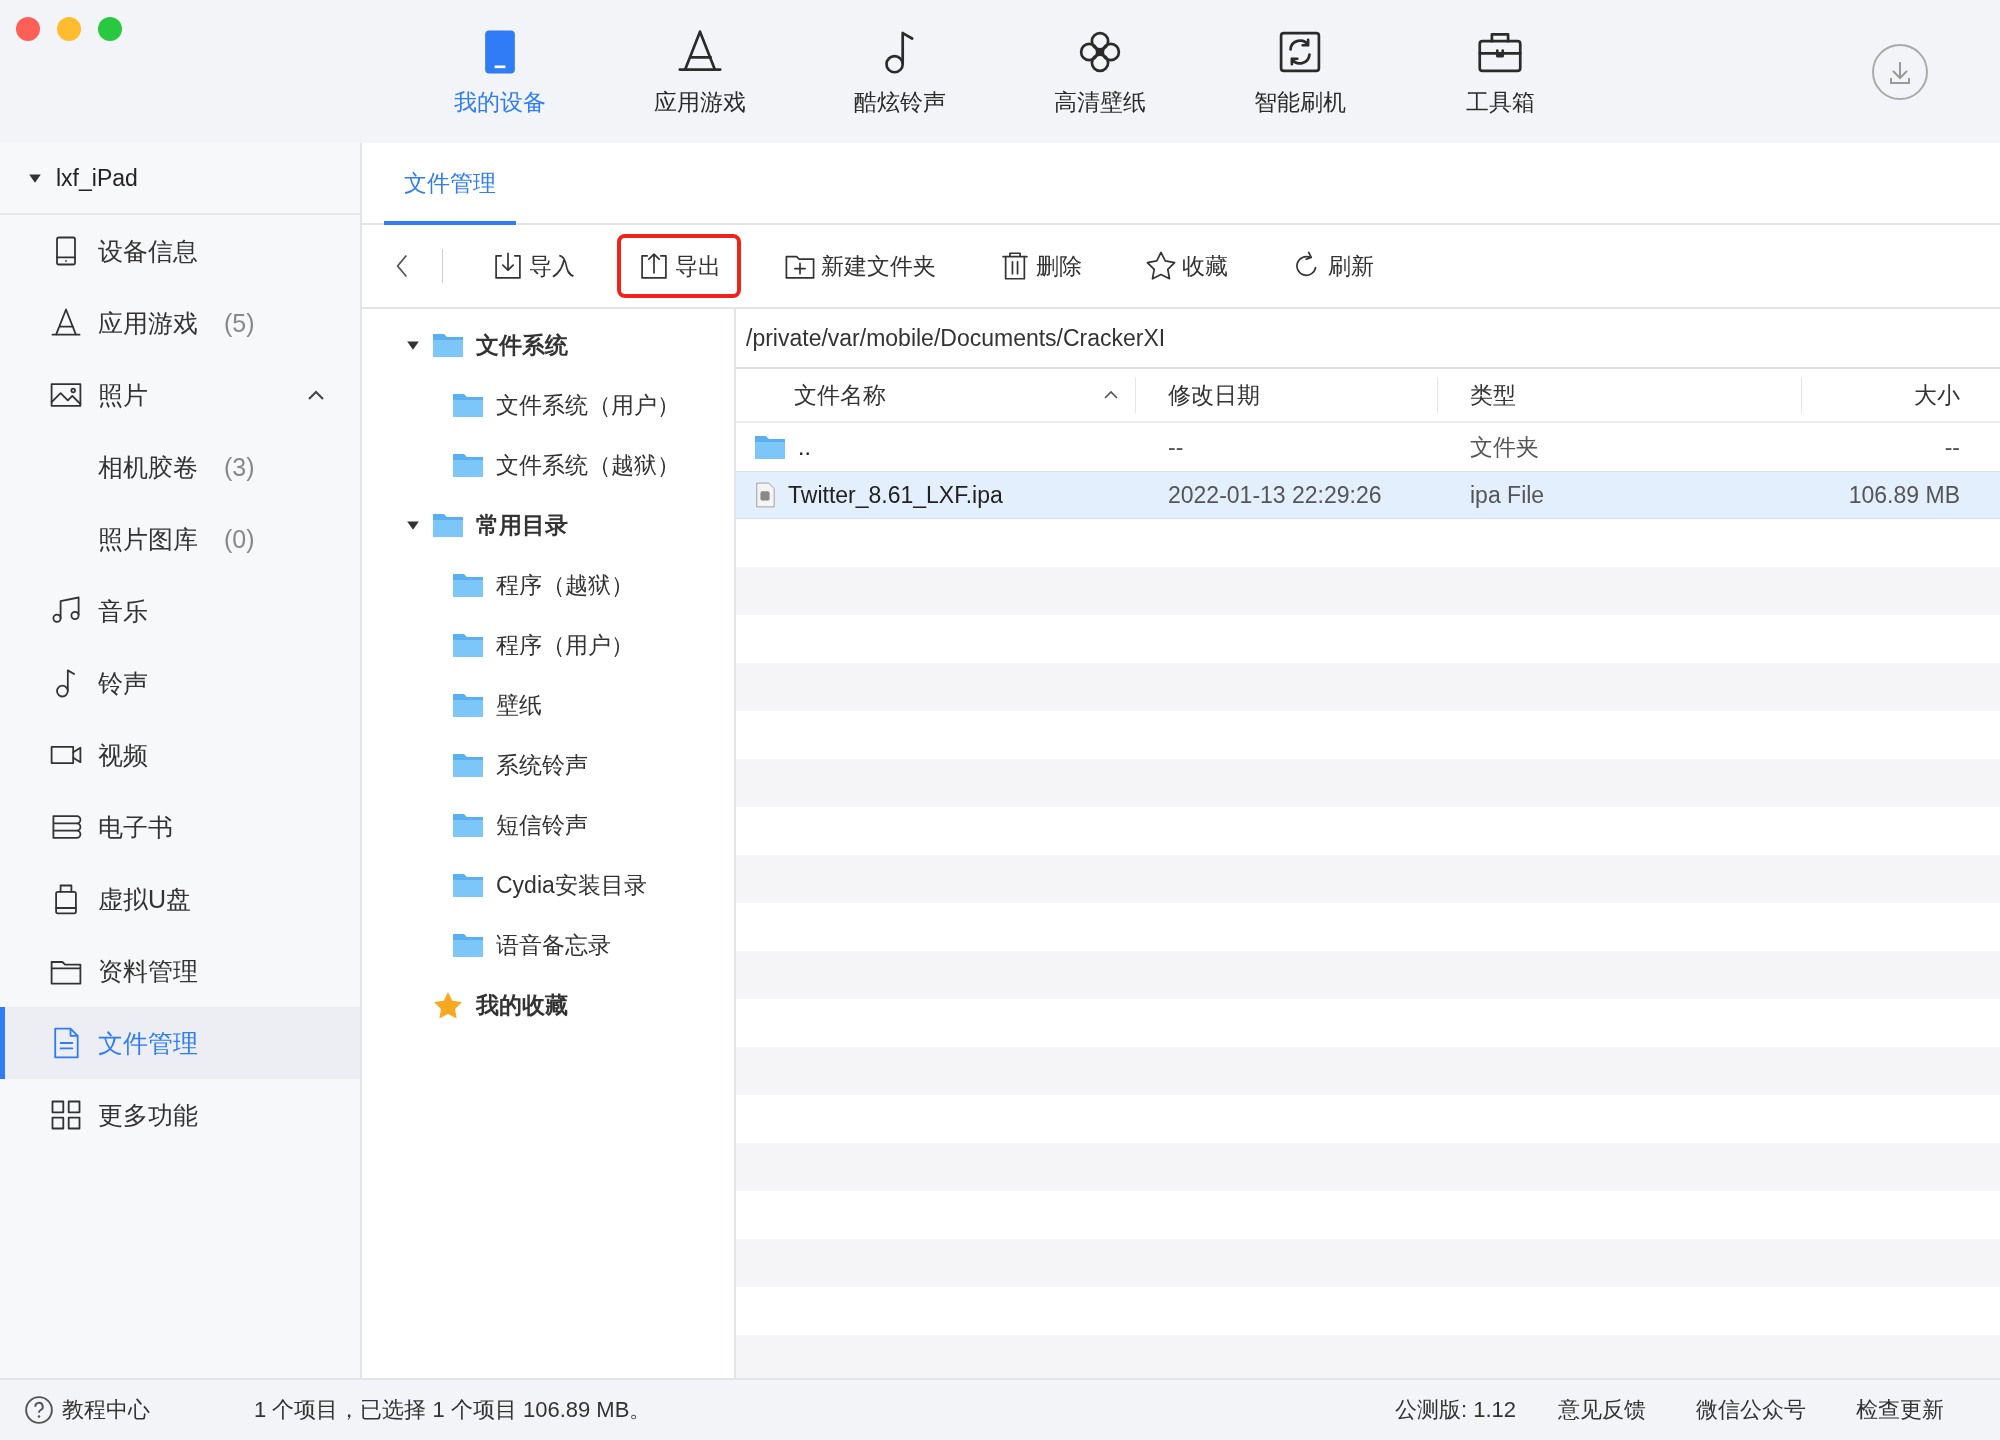  What do you see at coordinates (548, 885) in the screenshot?
I see `tree-item: Cydia安装目录` at bounding box center [548, 885].